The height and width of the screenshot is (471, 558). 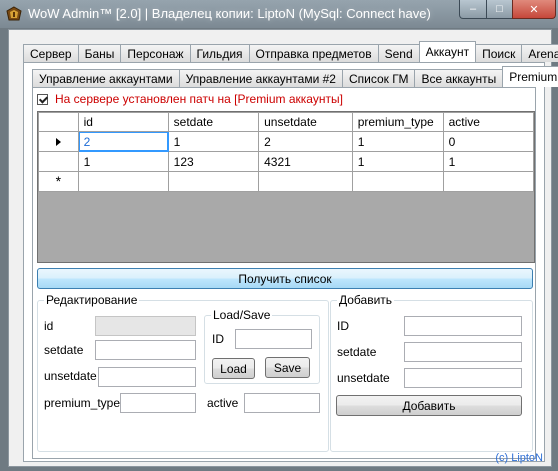 What do you see at coordinates (213, 161) in the screenshot?
I see `table-cell: 123` at bounding box center [213, 161].